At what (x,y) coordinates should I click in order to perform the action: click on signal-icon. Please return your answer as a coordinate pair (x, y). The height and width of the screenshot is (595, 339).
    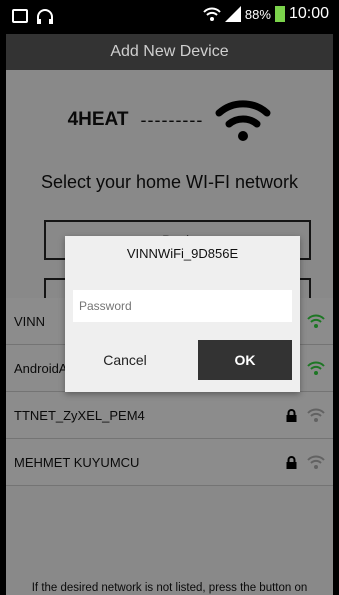
    Looking at the image, I should click on (232, 14).